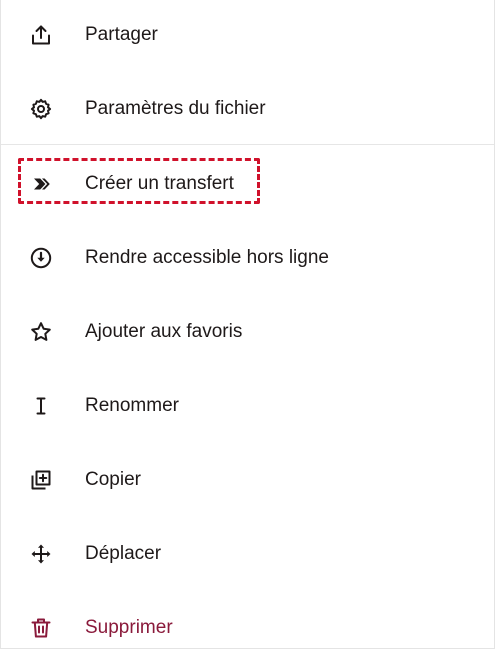  Describe the element at coordinates (247, 628) in the screenshot. I see `menu-item-delete: Supprimer` at that location.